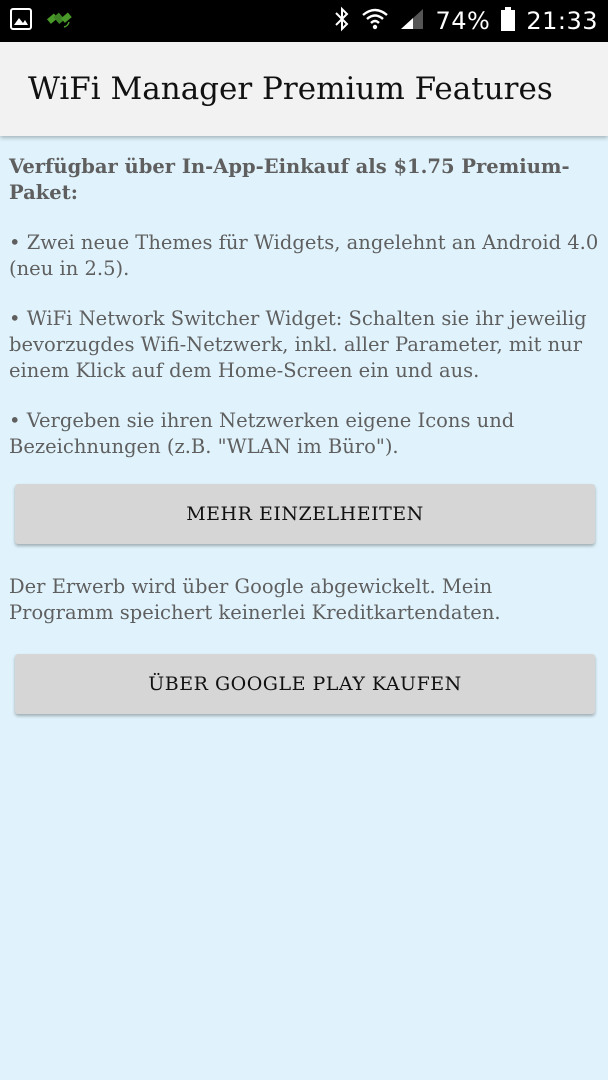 The image size is (608, 1080). Describe the element at coordinates (290, 89) in the screenshot. I see `page-title: WiFi Manager Premium Features` at that location.